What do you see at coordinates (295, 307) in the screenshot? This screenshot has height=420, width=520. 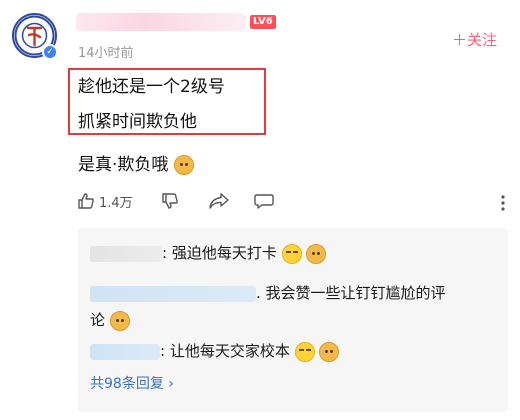 I see `reply-item: . 我会赞一些让钉钉尴尬的评 论` at bounding box center [295, 307].